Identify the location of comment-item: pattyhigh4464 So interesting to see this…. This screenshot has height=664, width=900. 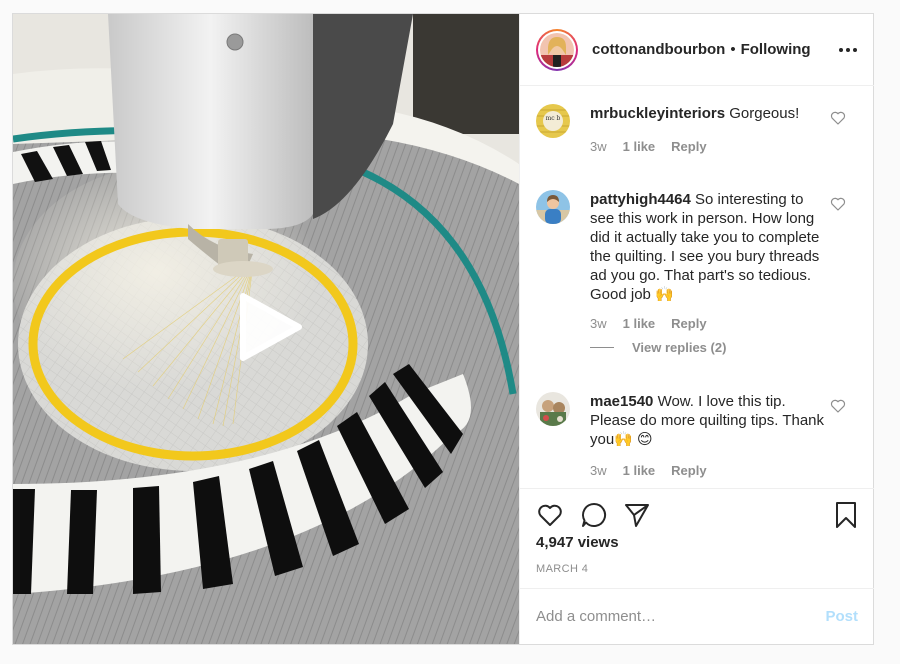
(701, 265).